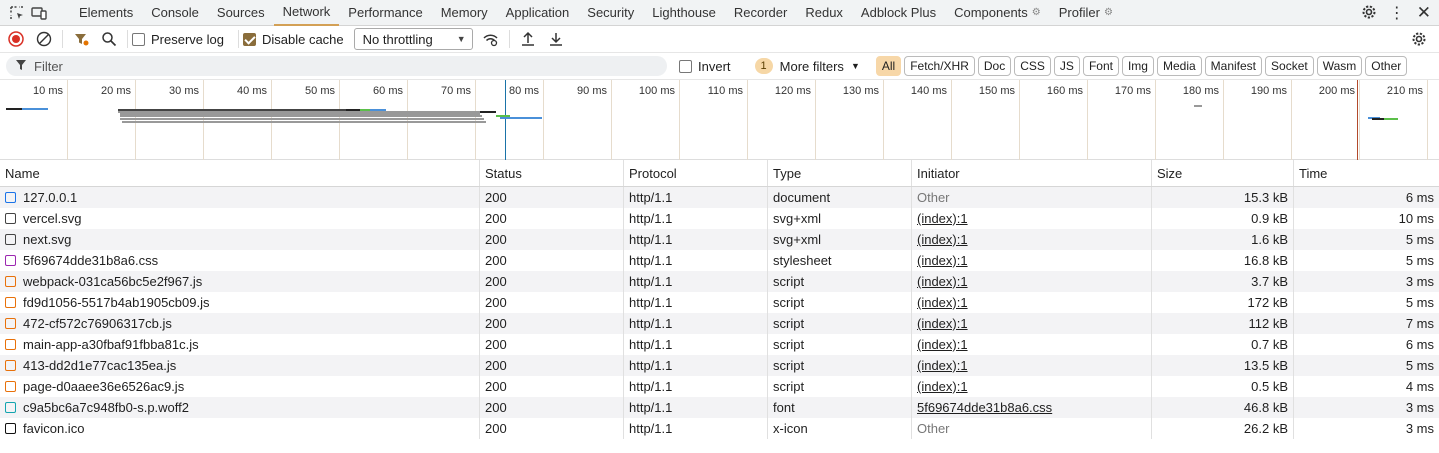 Image resolution: width=1439 pixels, height=453 pixels. Describe the element at coordinates (240, 407) in the screenshot. I see `request-name-cell: c9a5bc6a7c948fb0-s.p.woff2` at that location.